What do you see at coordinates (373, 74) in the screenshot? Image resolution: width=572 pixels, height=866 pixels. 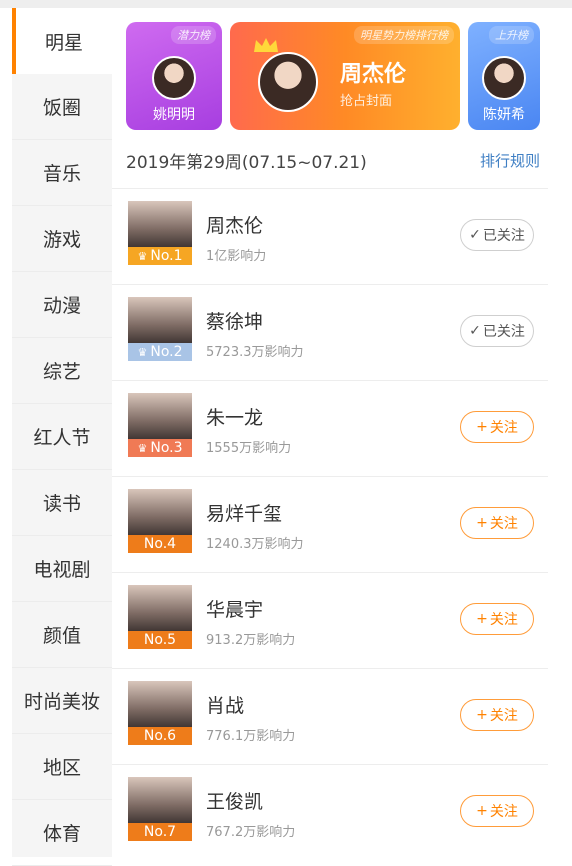 I see `banner-name: 周杰伦` at bounding box center [373, 74].